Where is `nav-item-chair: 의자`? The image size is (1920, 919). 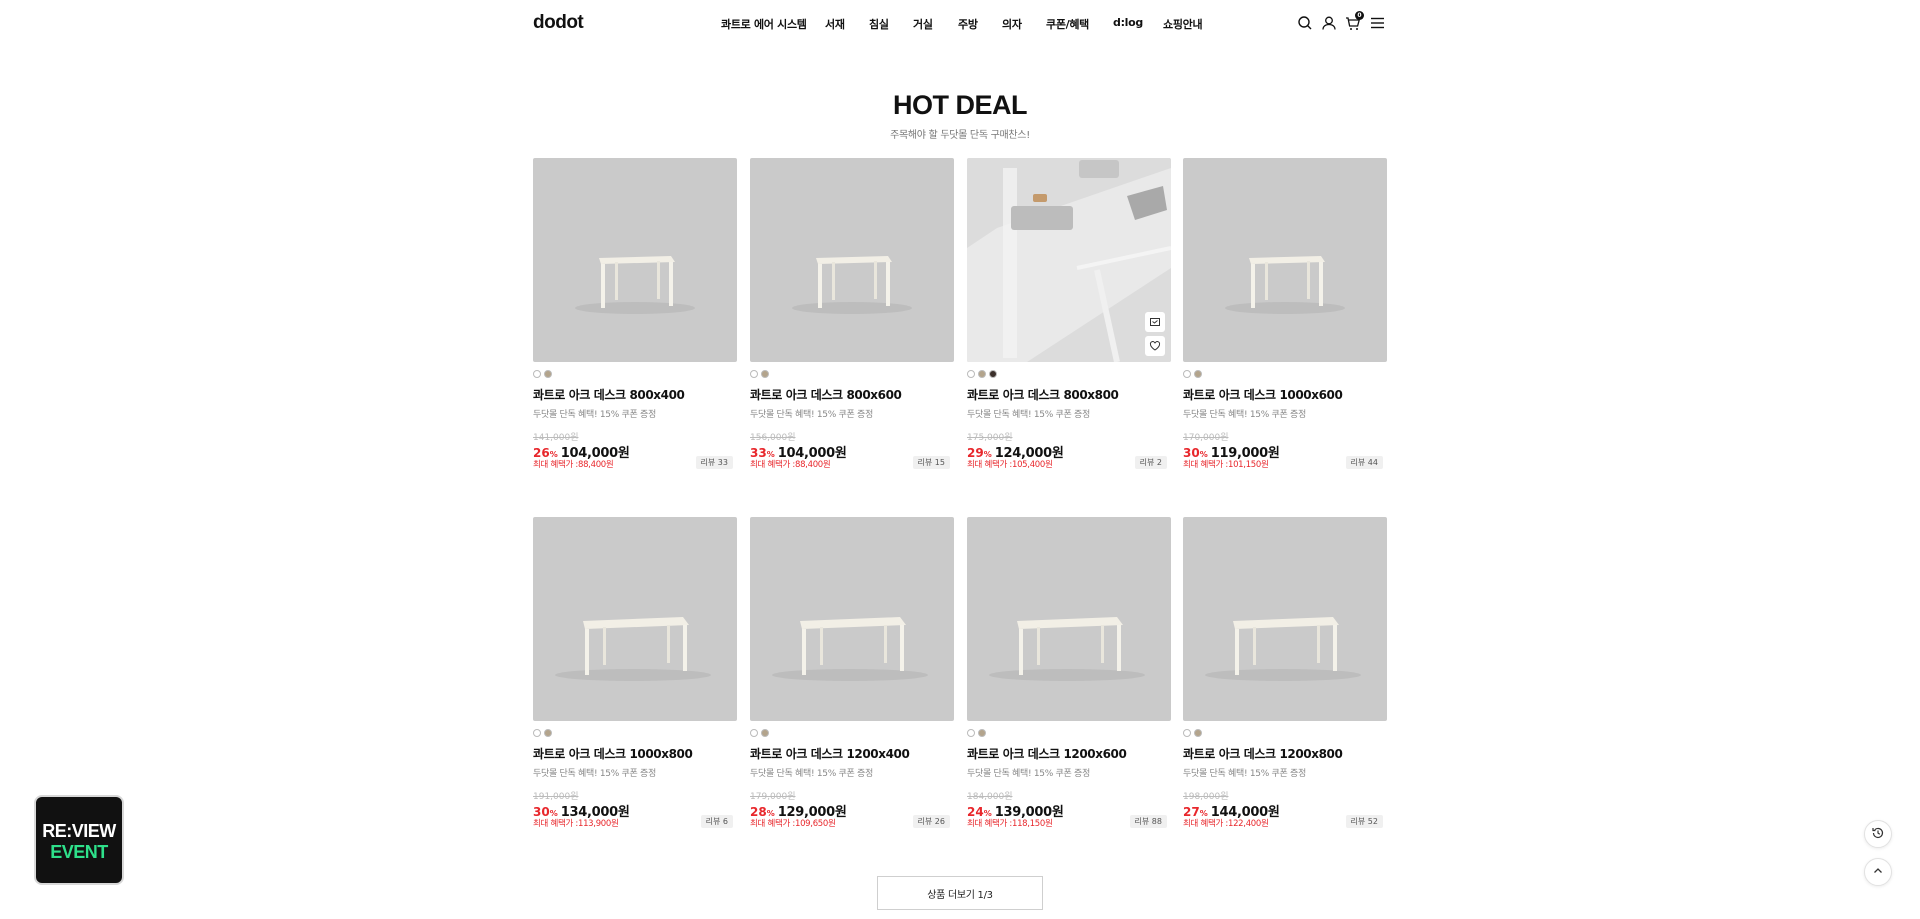 nav-item-chair: 의자 is located at coordinates (1012, 24).